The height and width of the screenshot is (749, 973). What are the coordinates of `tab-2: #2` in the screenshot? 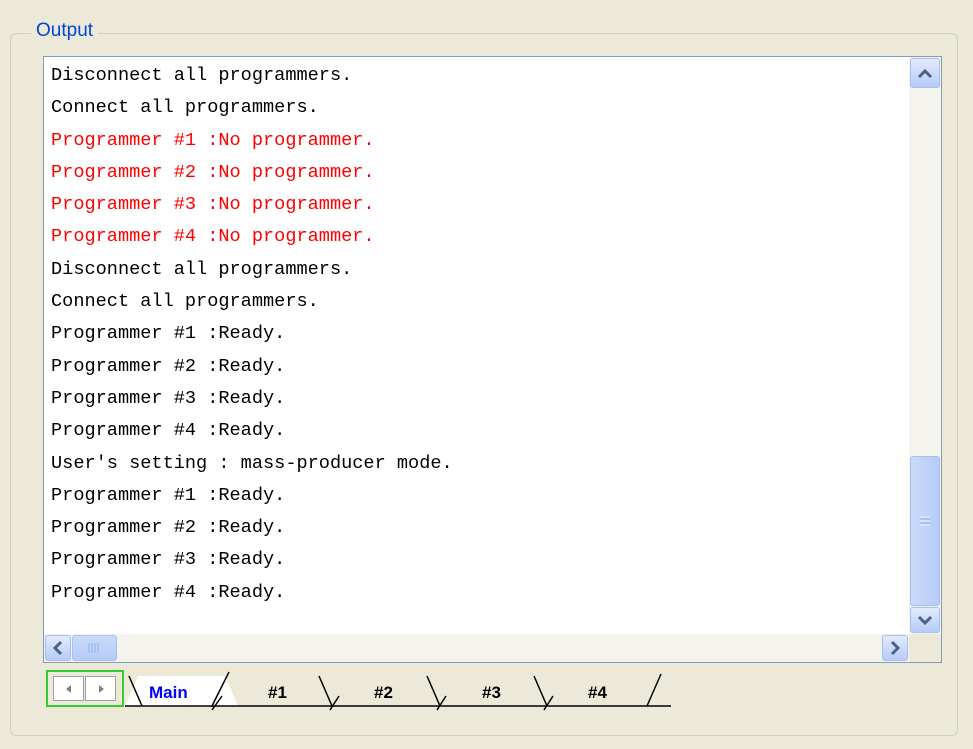 It's located at (383, 693).